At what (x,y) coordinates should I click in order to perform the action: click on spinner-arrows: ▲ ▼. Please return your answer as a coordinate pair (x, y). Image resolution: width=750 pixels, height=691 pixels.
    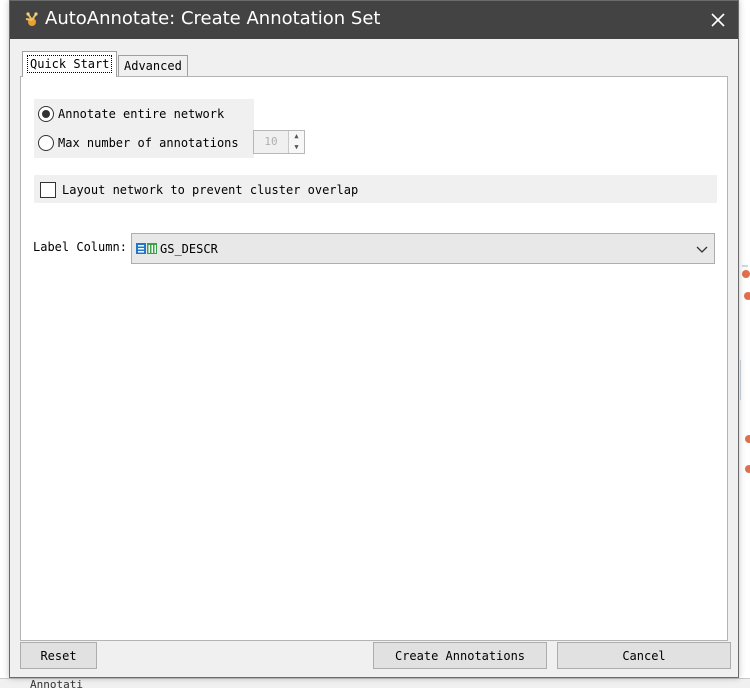
    Looking at the image, I should click on (296, 142).